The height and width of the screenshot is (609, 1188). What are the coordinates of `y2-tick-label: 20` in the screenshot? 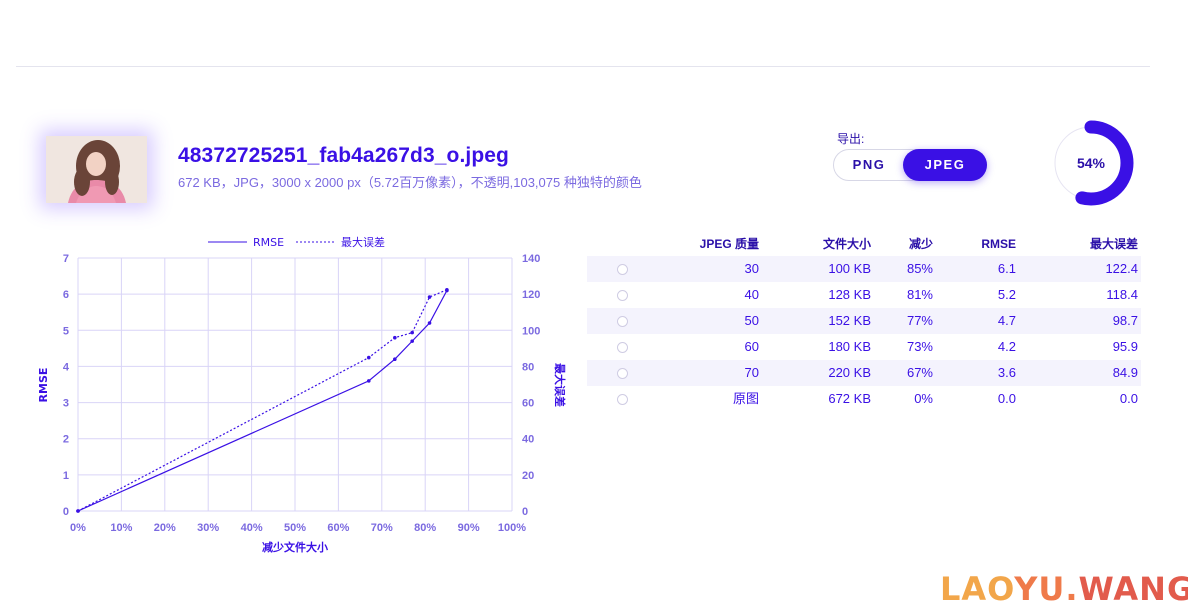 It's located at (528, 476).